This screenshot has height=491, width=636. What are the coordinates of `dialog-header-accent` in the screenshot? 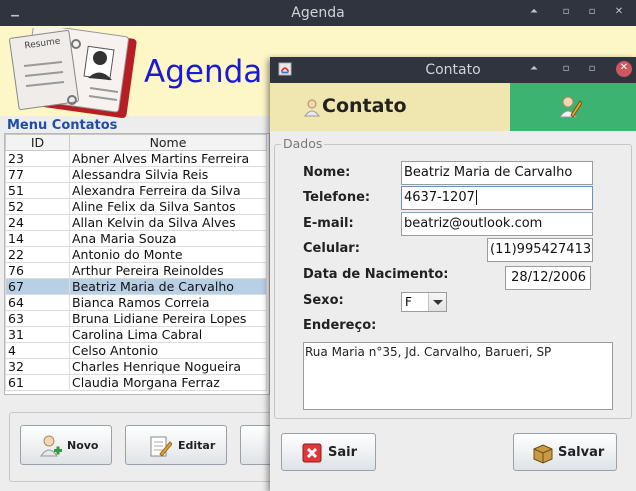 It's located at (573, 107).